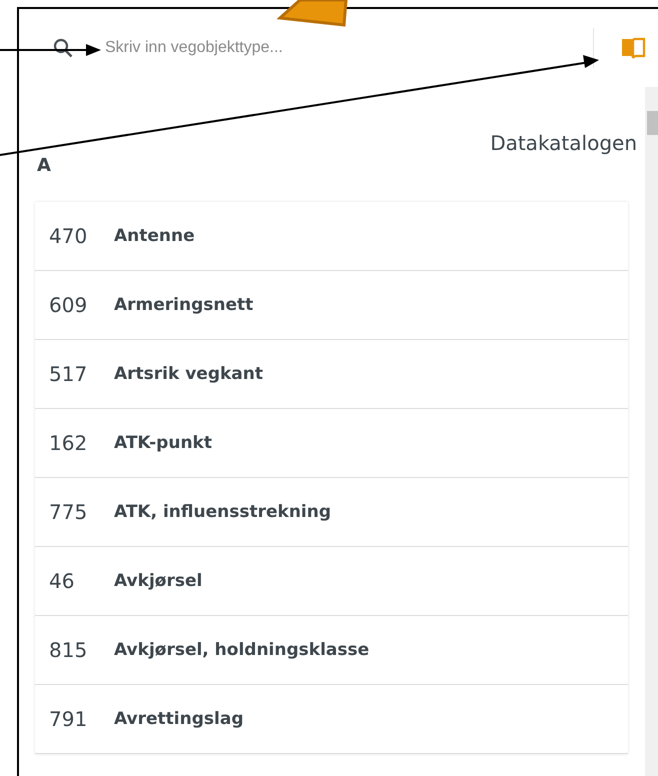  I want to click on object-type-item: 162 ATK-punkt, so click(331, 443).